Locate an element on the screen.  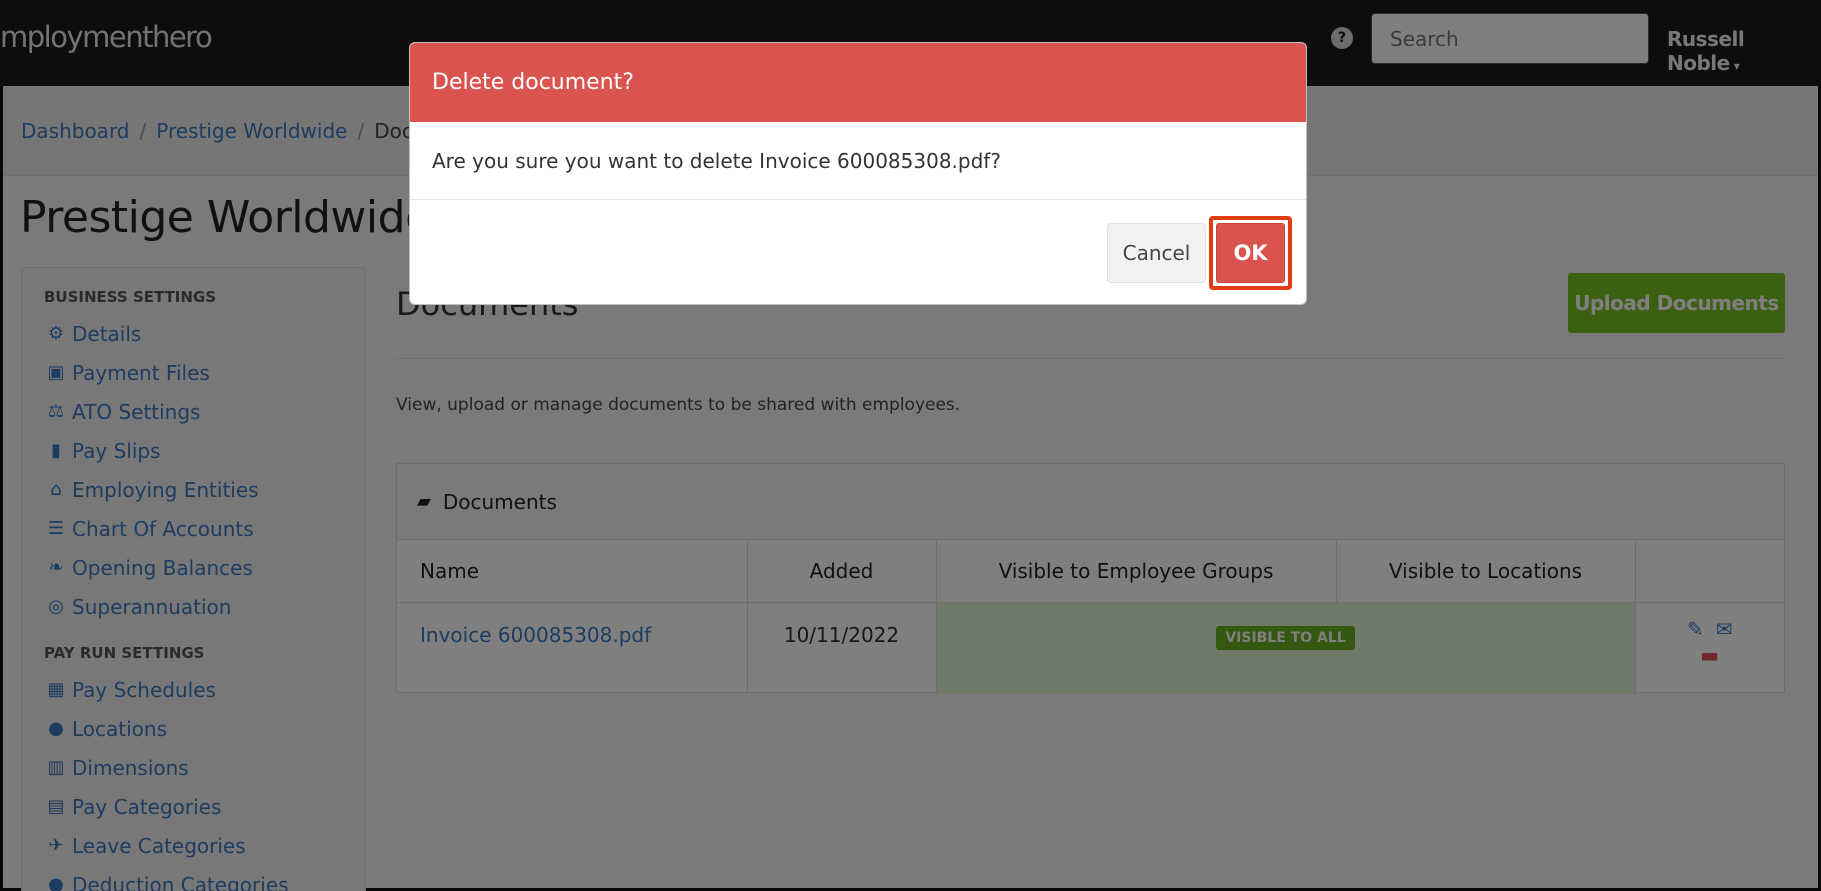
dialog-title: Delete document? is located at coordinates (533, 82).